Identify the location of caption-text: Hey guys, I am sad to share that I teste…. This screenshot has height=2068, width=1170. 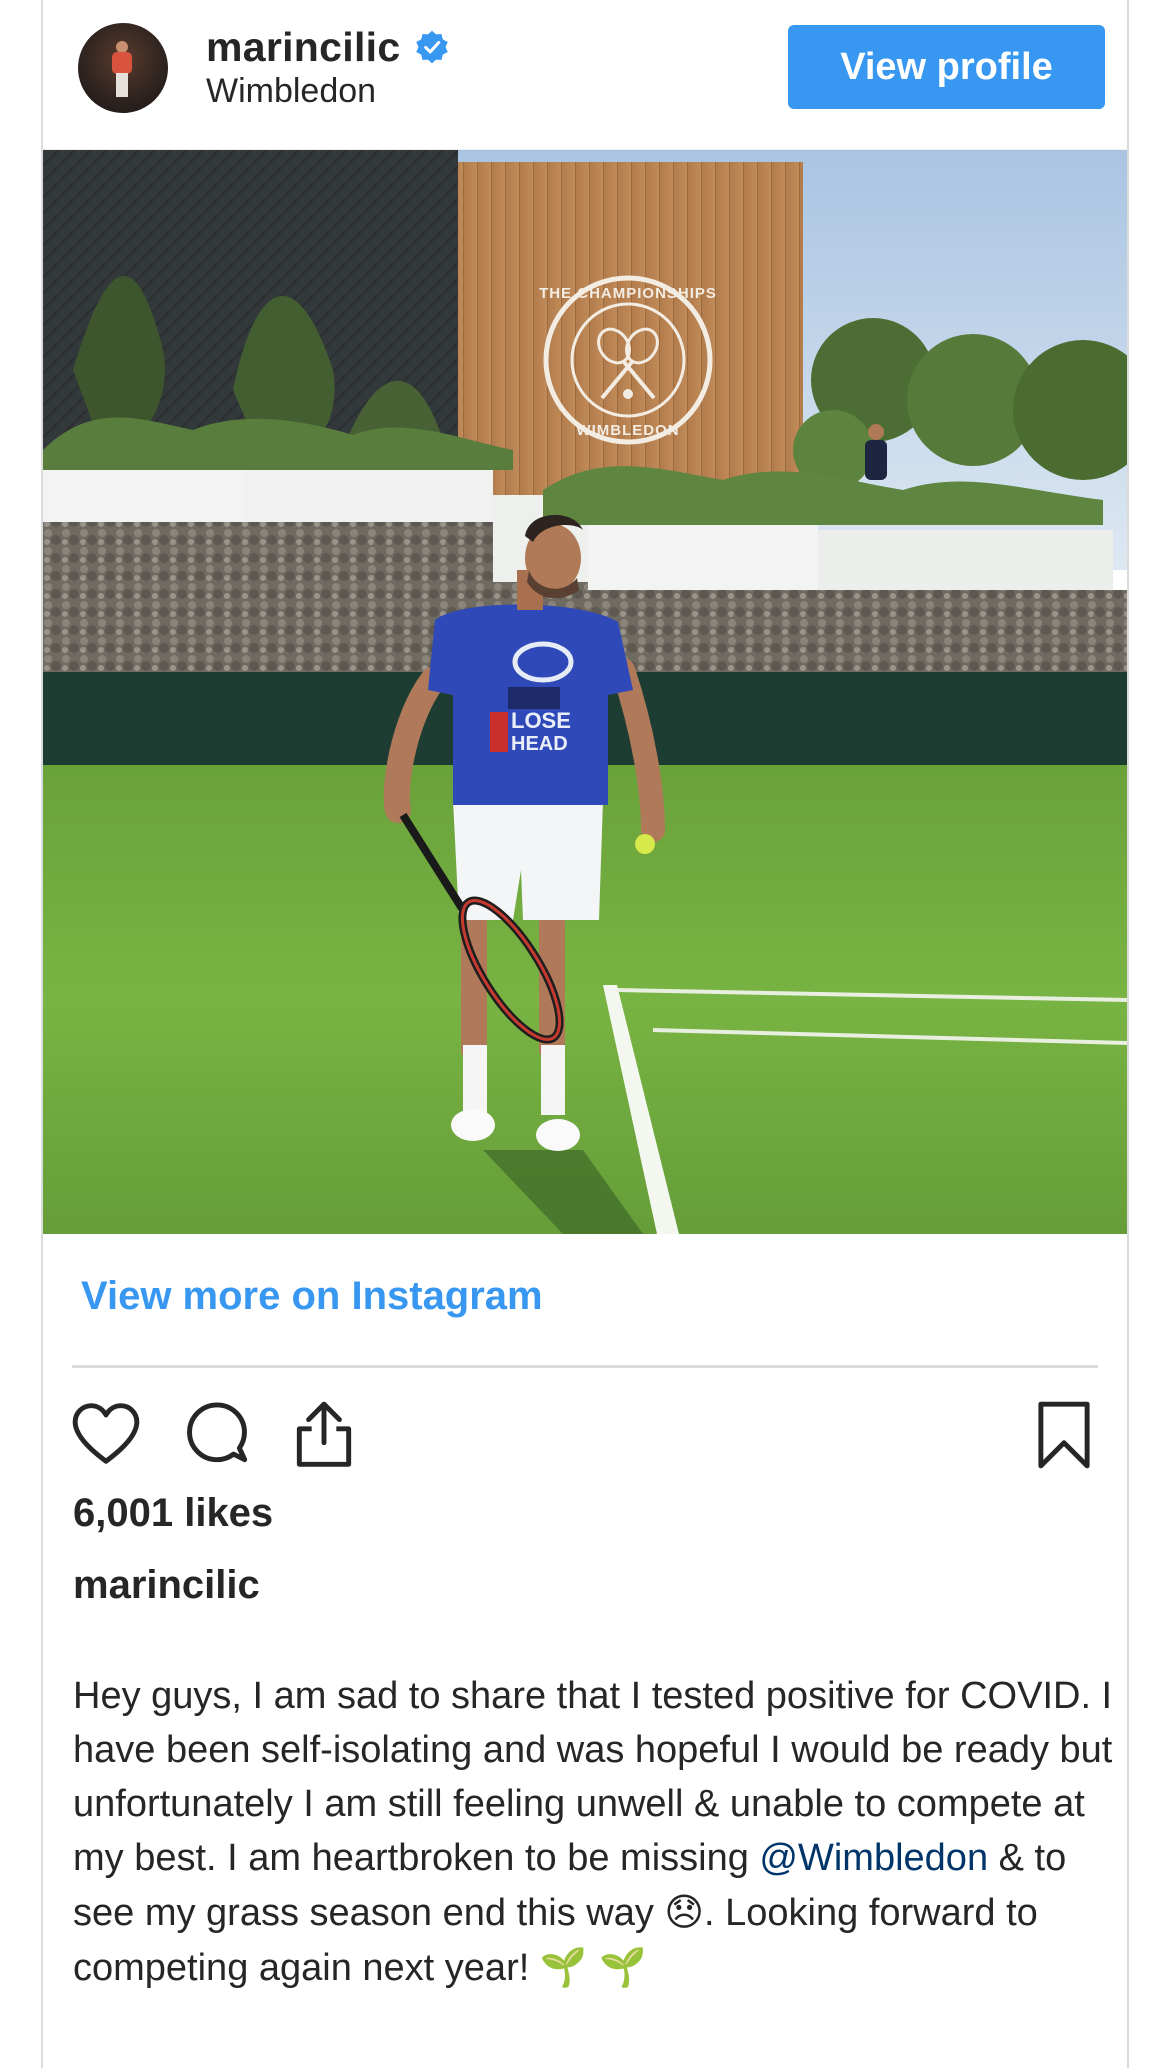
(593, 1832).